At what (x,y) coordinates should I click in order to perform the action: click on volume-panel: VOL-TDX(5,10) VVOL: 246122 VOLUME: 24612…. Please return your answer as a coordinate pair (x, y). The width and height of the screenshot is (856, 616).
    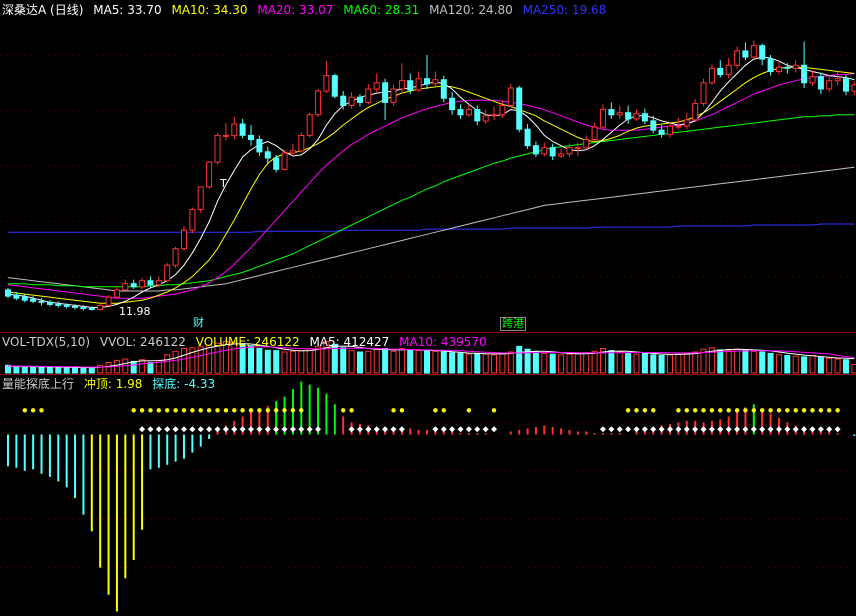
    Looking at the image, I should click on (428, 353).